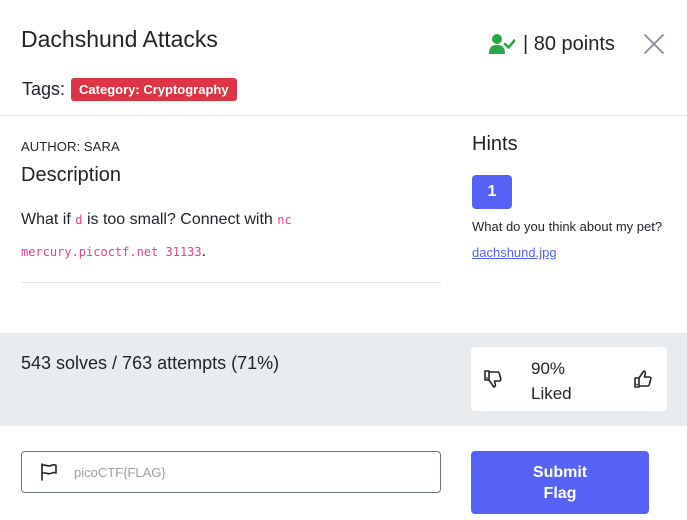 This screenshot has width=687, height=520. I want to click on code-host: mercury.picoctf.net 31133, so click(111, 252).